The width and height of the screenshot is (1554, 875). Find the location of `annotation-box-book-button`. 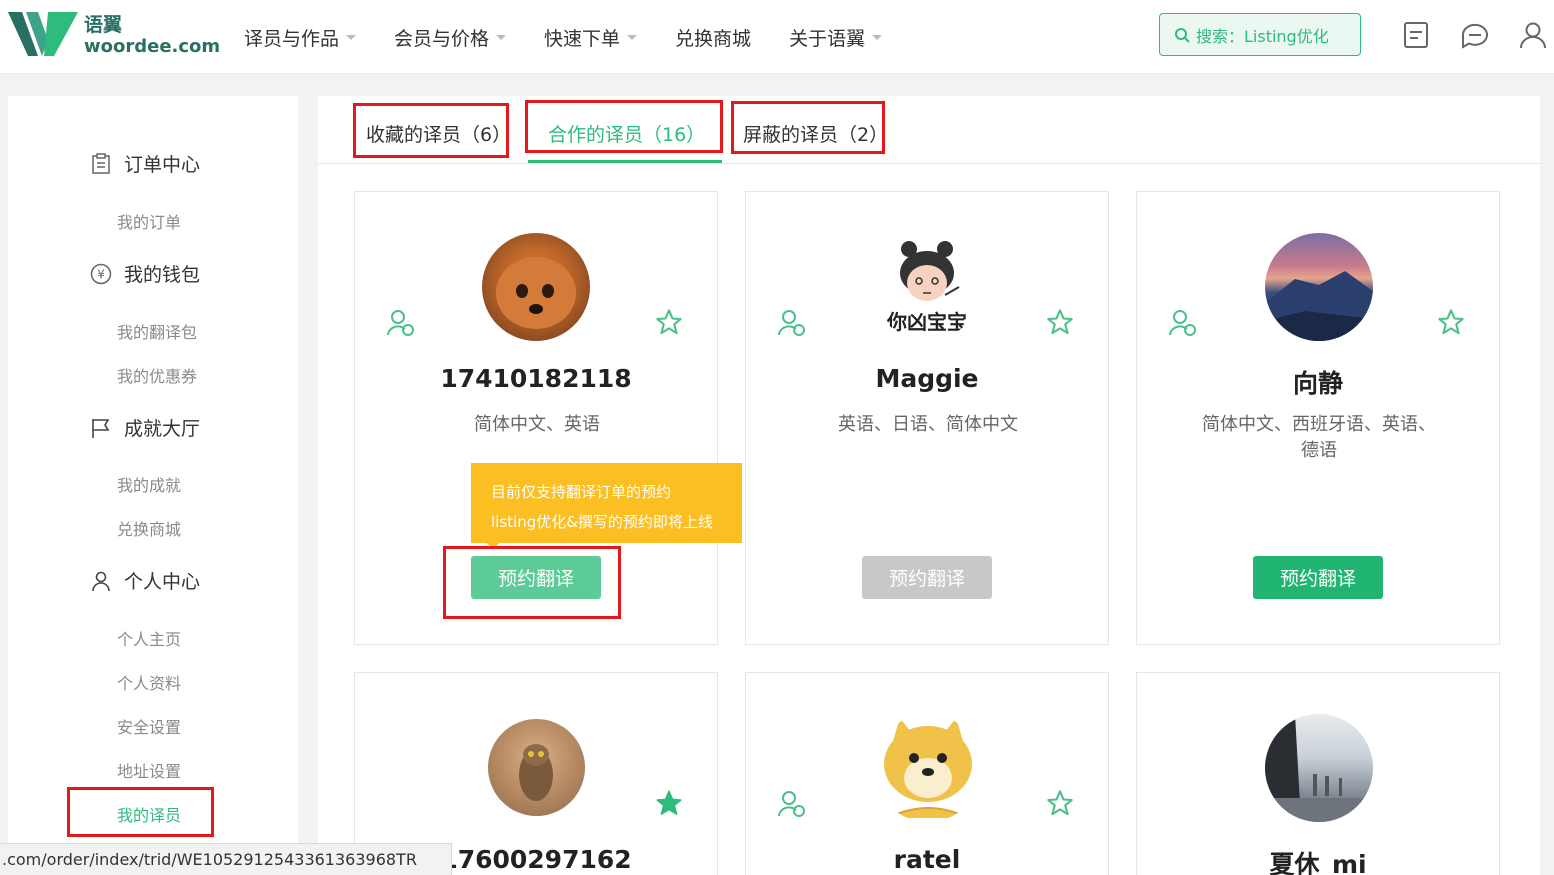

annotation-box-book-button is located at coordinates (532, 582).